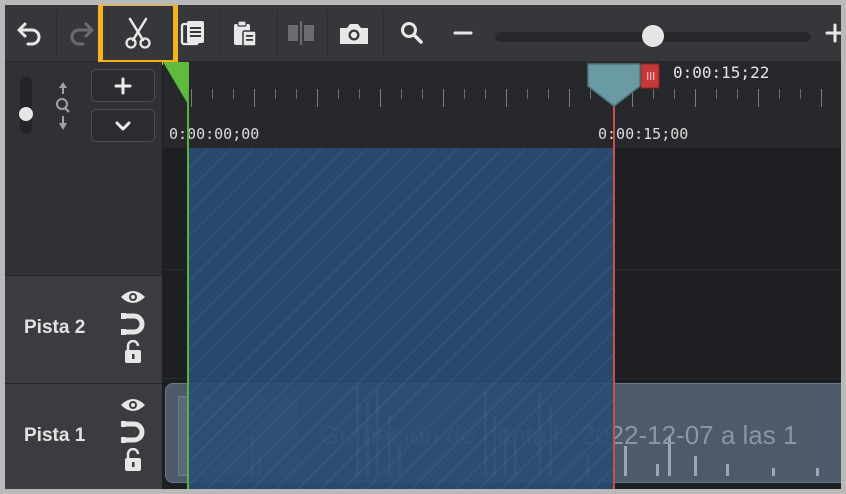  Describe the element at coordinates (188, 289) in the screenshot. I see `in-point-line` at that location.